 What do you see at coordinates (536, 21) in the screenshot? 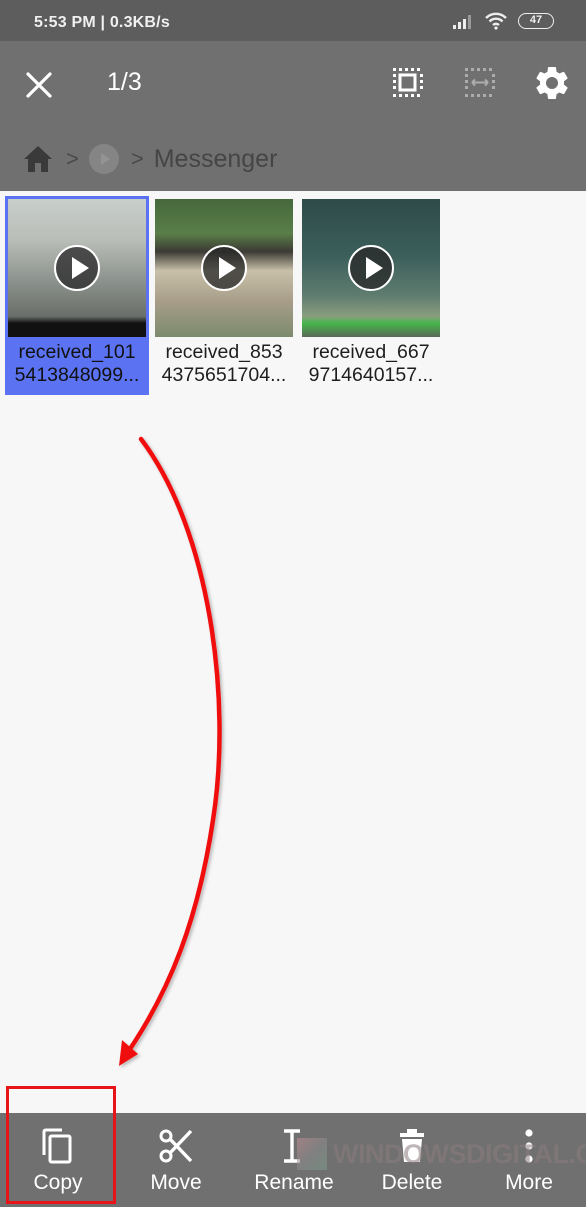
I see `battery-icon: 47` at bounding box center [536, 21].